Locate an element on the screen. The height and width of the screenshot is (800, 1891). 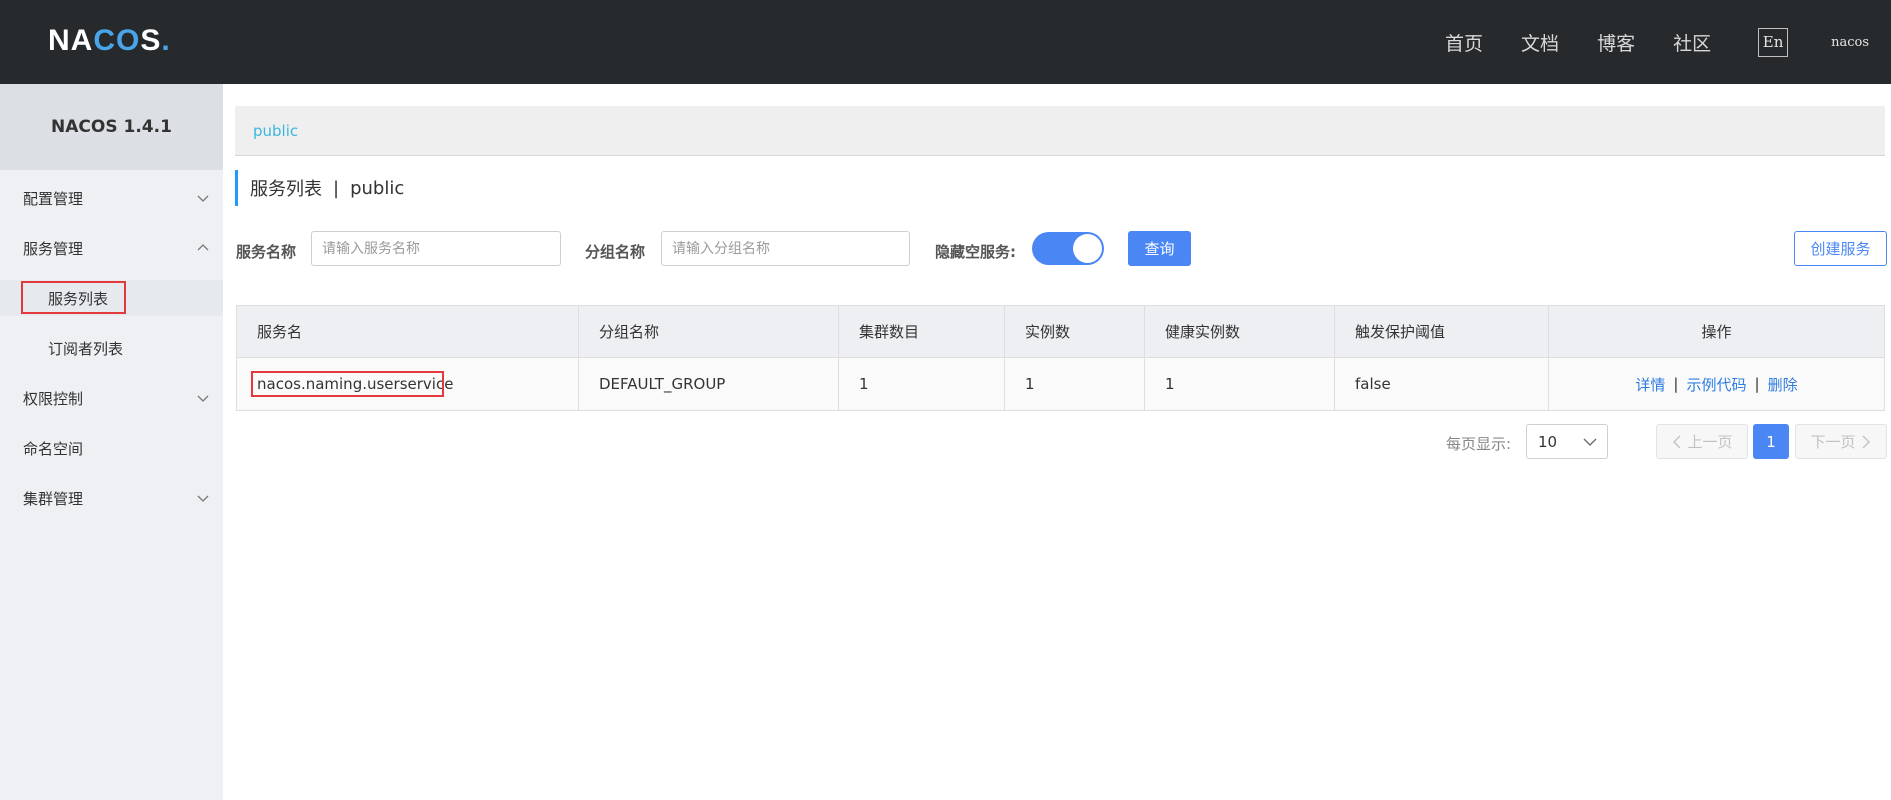
page-size-select: 10 is located at coordinates (1567, 441).